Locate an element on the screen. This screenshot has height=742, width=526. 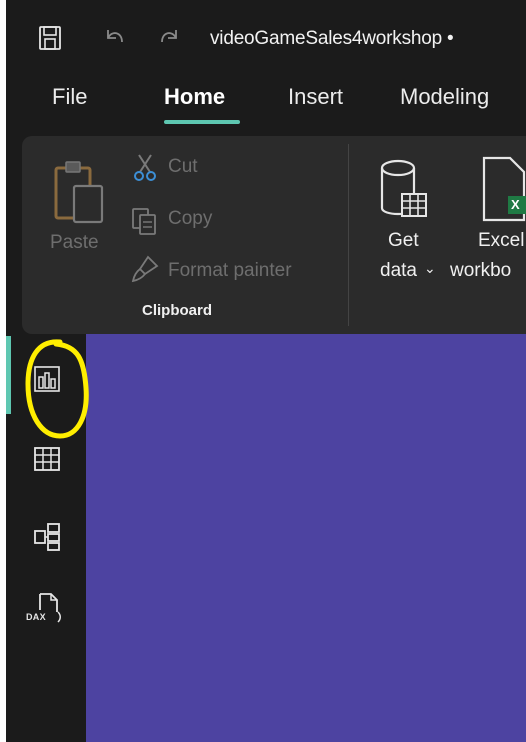
menu-bar: File Home Insert Modeling is located at coordinates (266, 104).